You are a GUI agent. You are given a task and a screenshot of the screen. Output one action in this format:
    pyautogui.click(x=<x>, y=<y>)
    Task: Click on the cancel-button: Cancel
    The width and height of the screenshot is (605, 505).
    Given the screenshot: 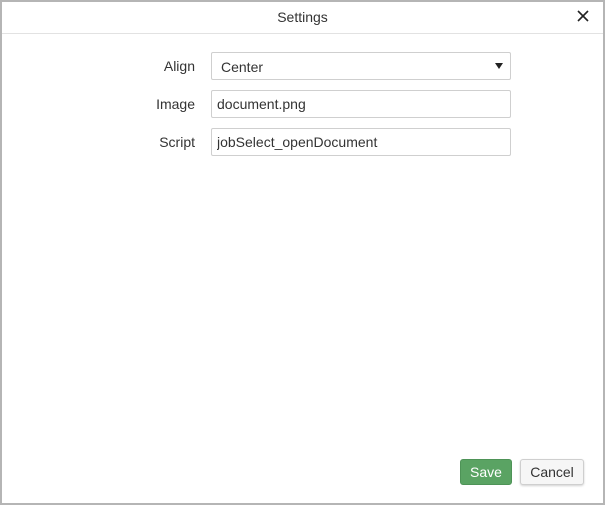 What is the action you would take?
    pyautogui.click(x=552, y=472)
    